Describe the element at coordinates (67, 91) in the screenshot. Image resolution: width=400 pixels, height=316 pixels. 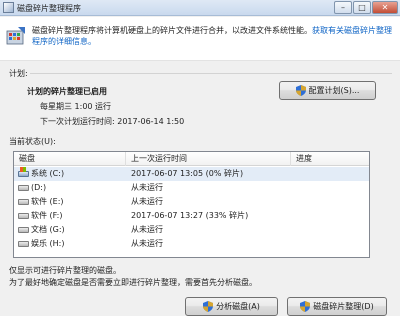
I see `schedule-status-title: 计划的碎片整理已启用` at that location.